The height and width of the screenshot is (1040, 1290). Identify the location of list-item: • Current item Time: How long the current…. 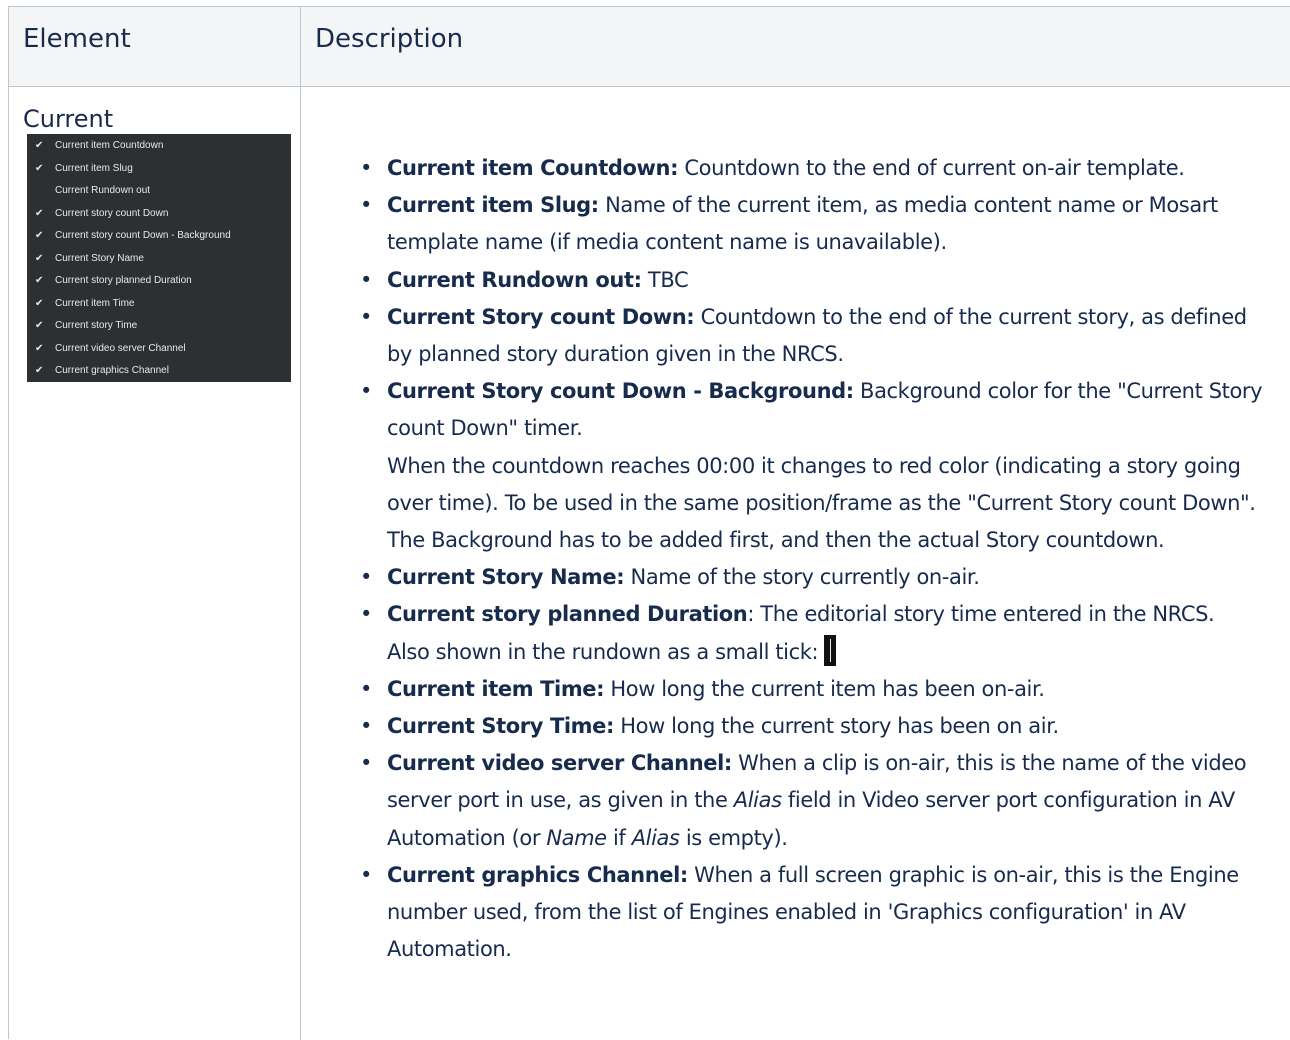
(817, 689).